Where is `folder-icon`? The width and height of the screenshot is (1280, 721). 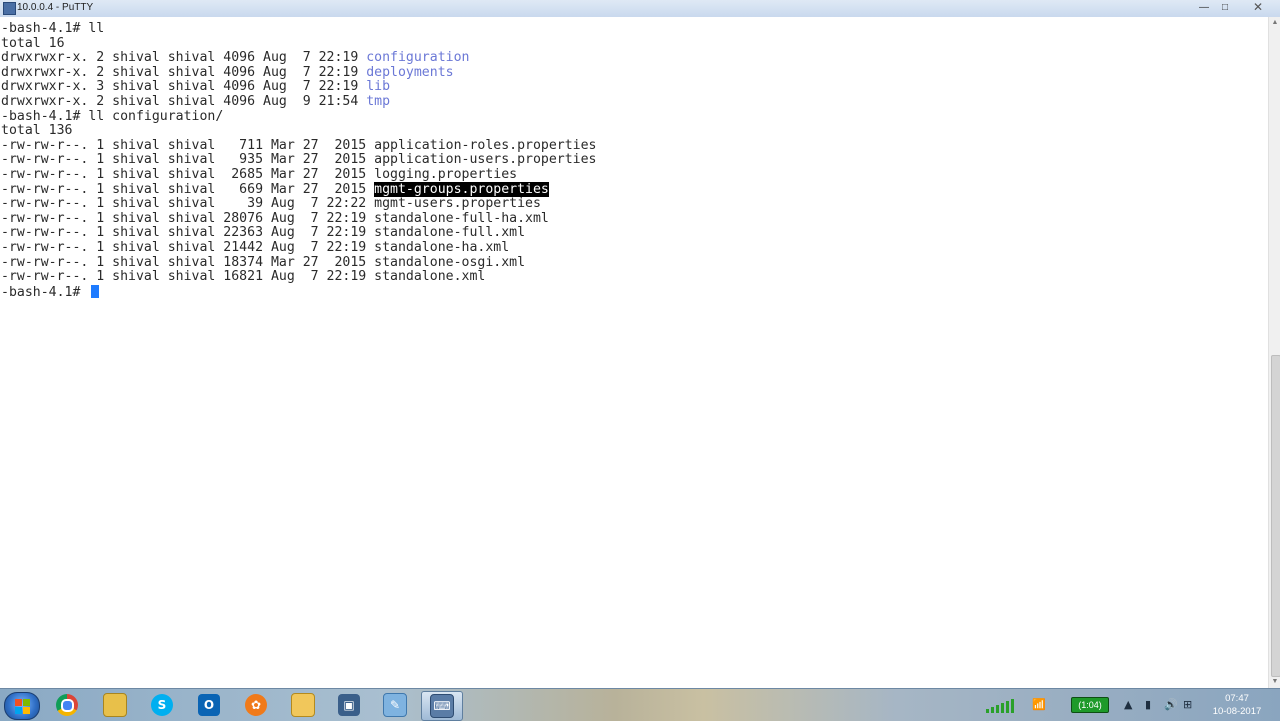 folder-icon is located at coordinates (303, 705).